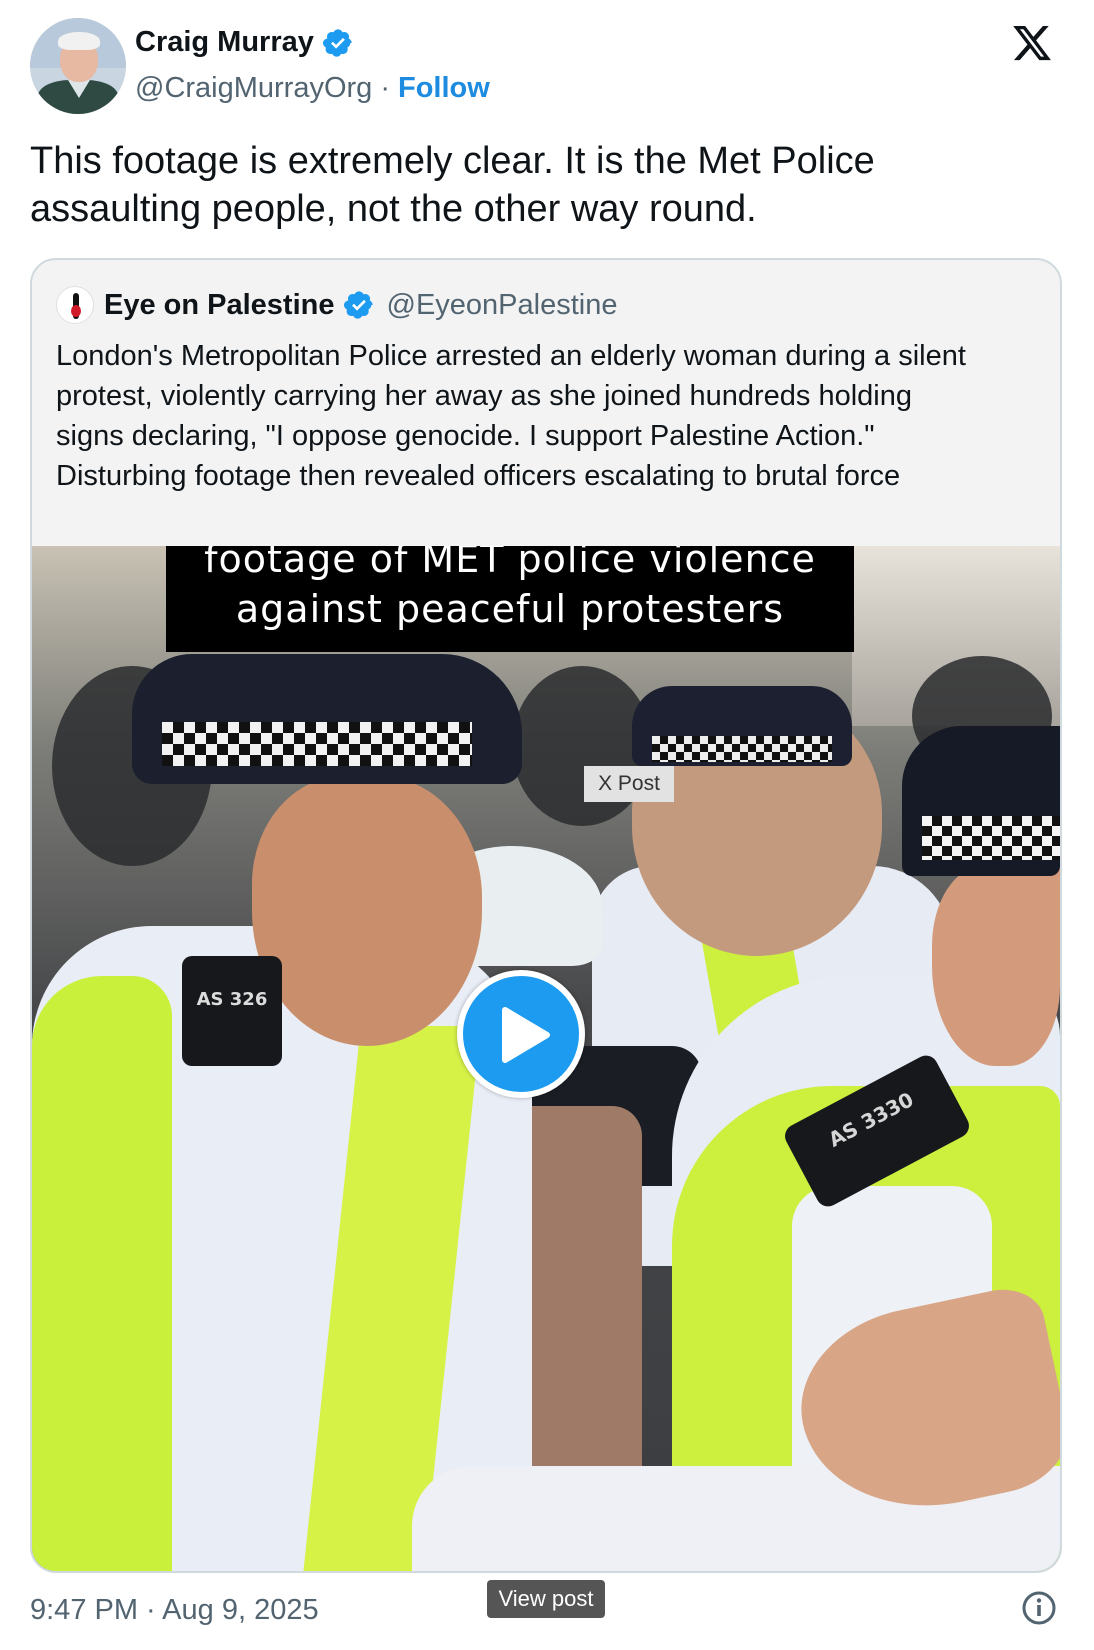 This screenshot has height=1650, width=1094. Describe the element at coordinates (444, 88) in the screenshot. I see `follow-button: Follow` at that location.